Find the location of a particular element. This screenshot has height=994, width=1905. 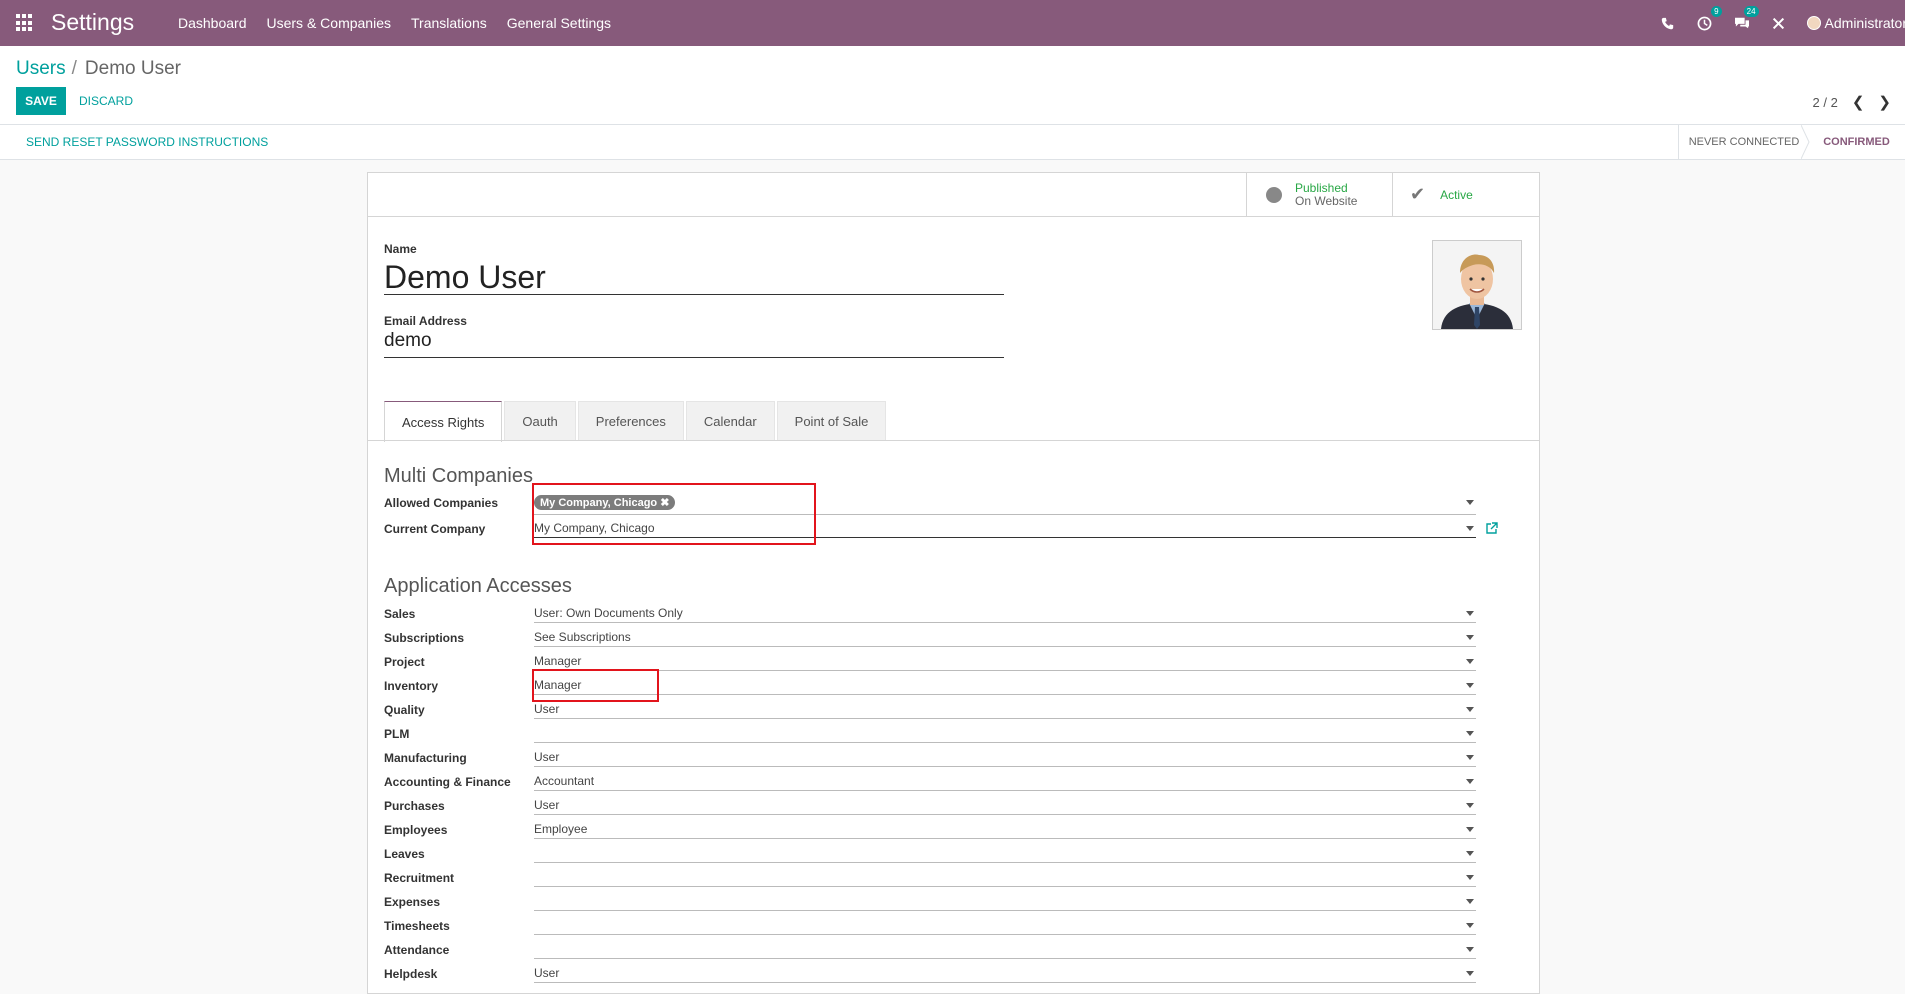

breadcrumb: Users / Demo User is located at coordinates (98, 69).